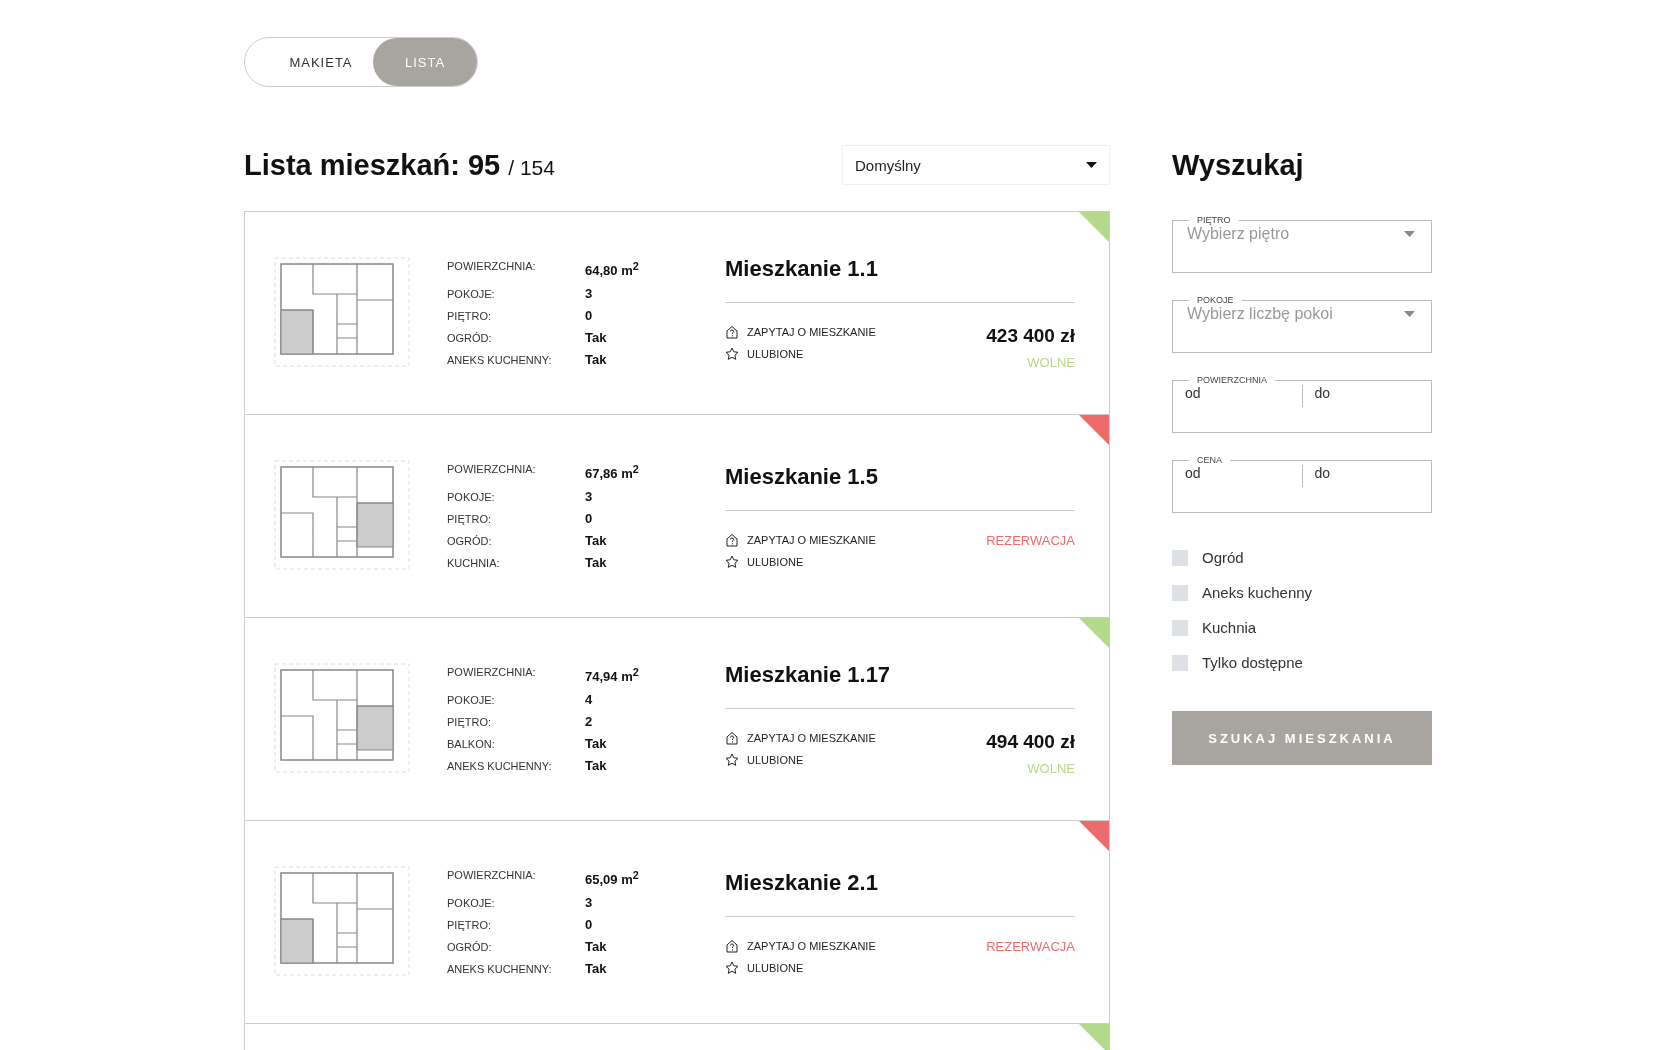 The height and width of the screenshot is (1050, 1680). What do you see at coordinates (531, 167) in the screenshot?
I see `apartment-total: / 154` at bounding box center [531, 167].